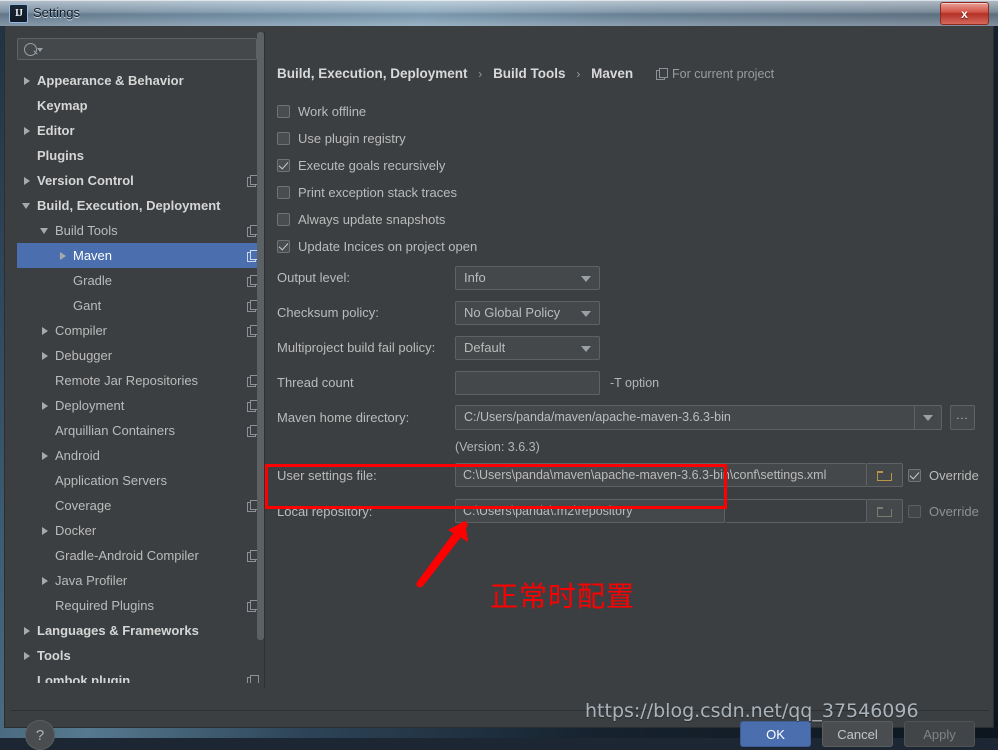 Image resolution: width=998 pixels, height=750 pixels. Describe the element at coordinates (527, 348) in the screenshot. I see `multiproject-fail-policy-select: Default` at that location.